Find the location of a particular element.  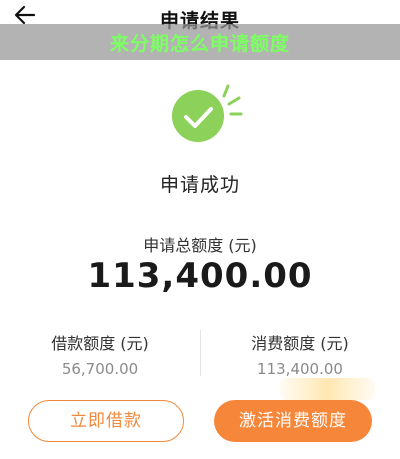

borrow-now-button: 立即借款 is located at coordinates (106, 421).